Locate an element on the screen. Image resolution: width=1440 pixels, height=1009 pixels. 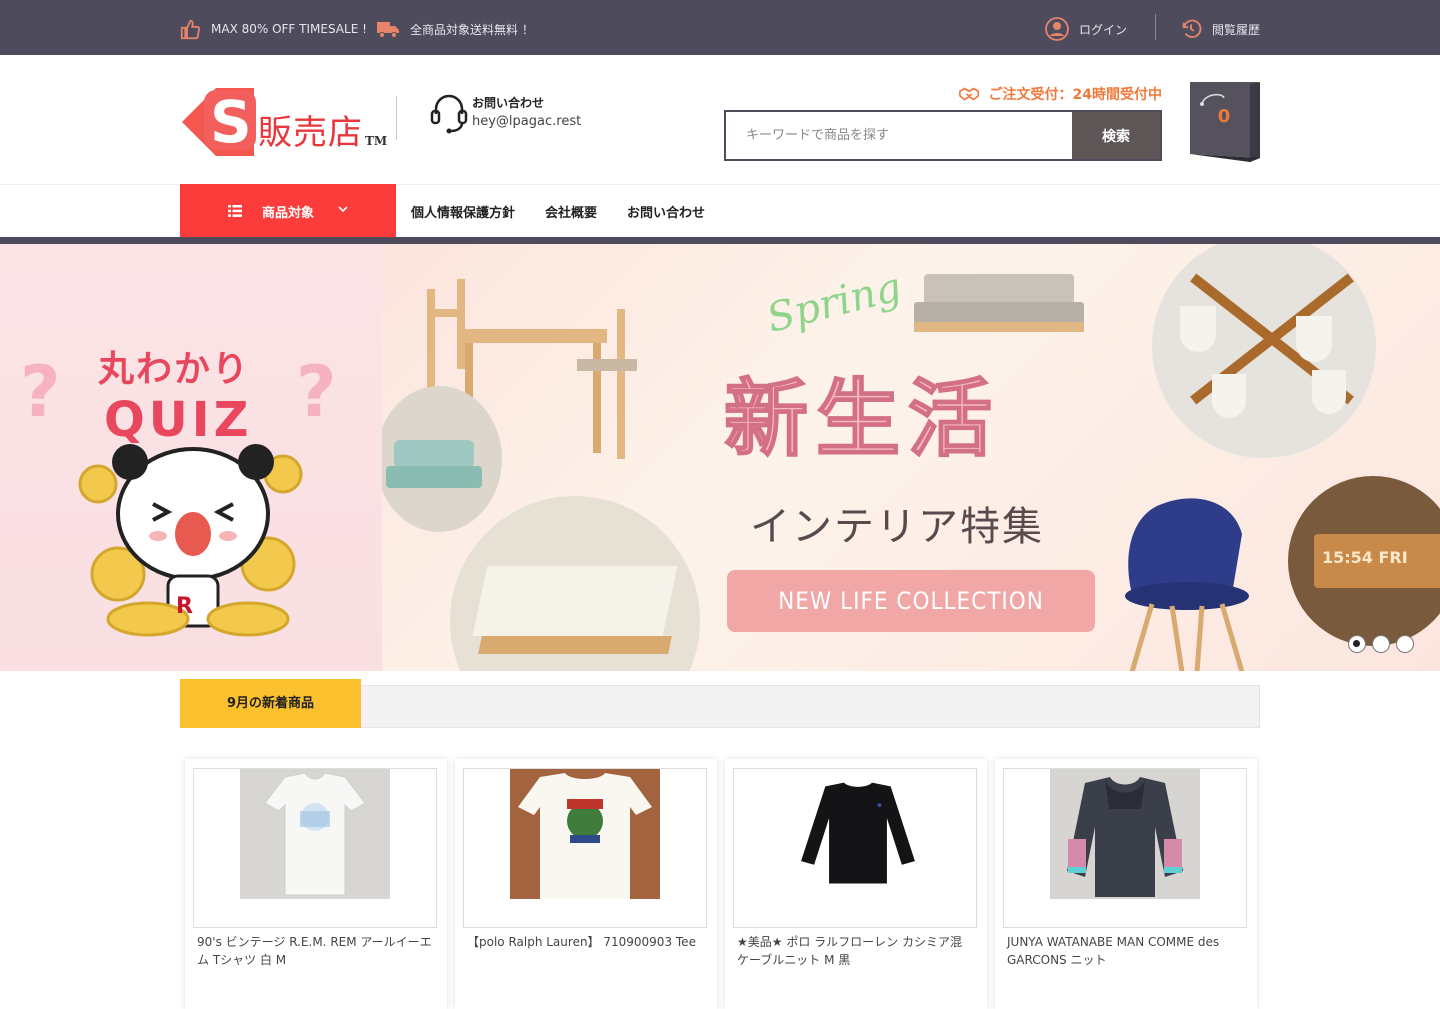
nav-divider is located at coordinates (720, 240).